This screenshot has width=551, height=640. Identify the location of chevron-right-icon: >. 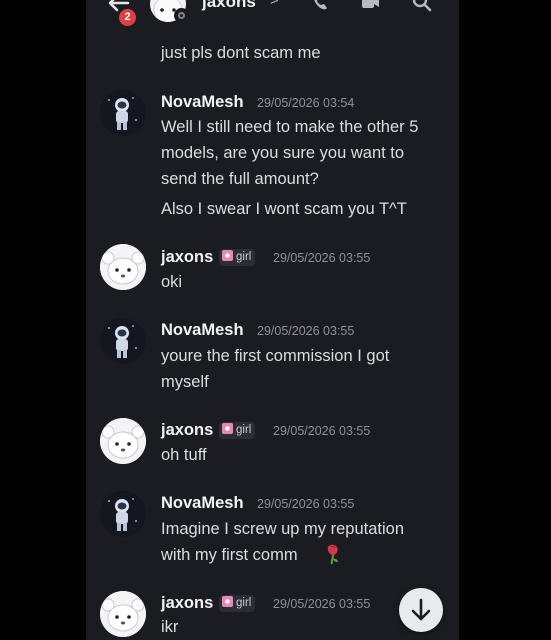
(274, 4).